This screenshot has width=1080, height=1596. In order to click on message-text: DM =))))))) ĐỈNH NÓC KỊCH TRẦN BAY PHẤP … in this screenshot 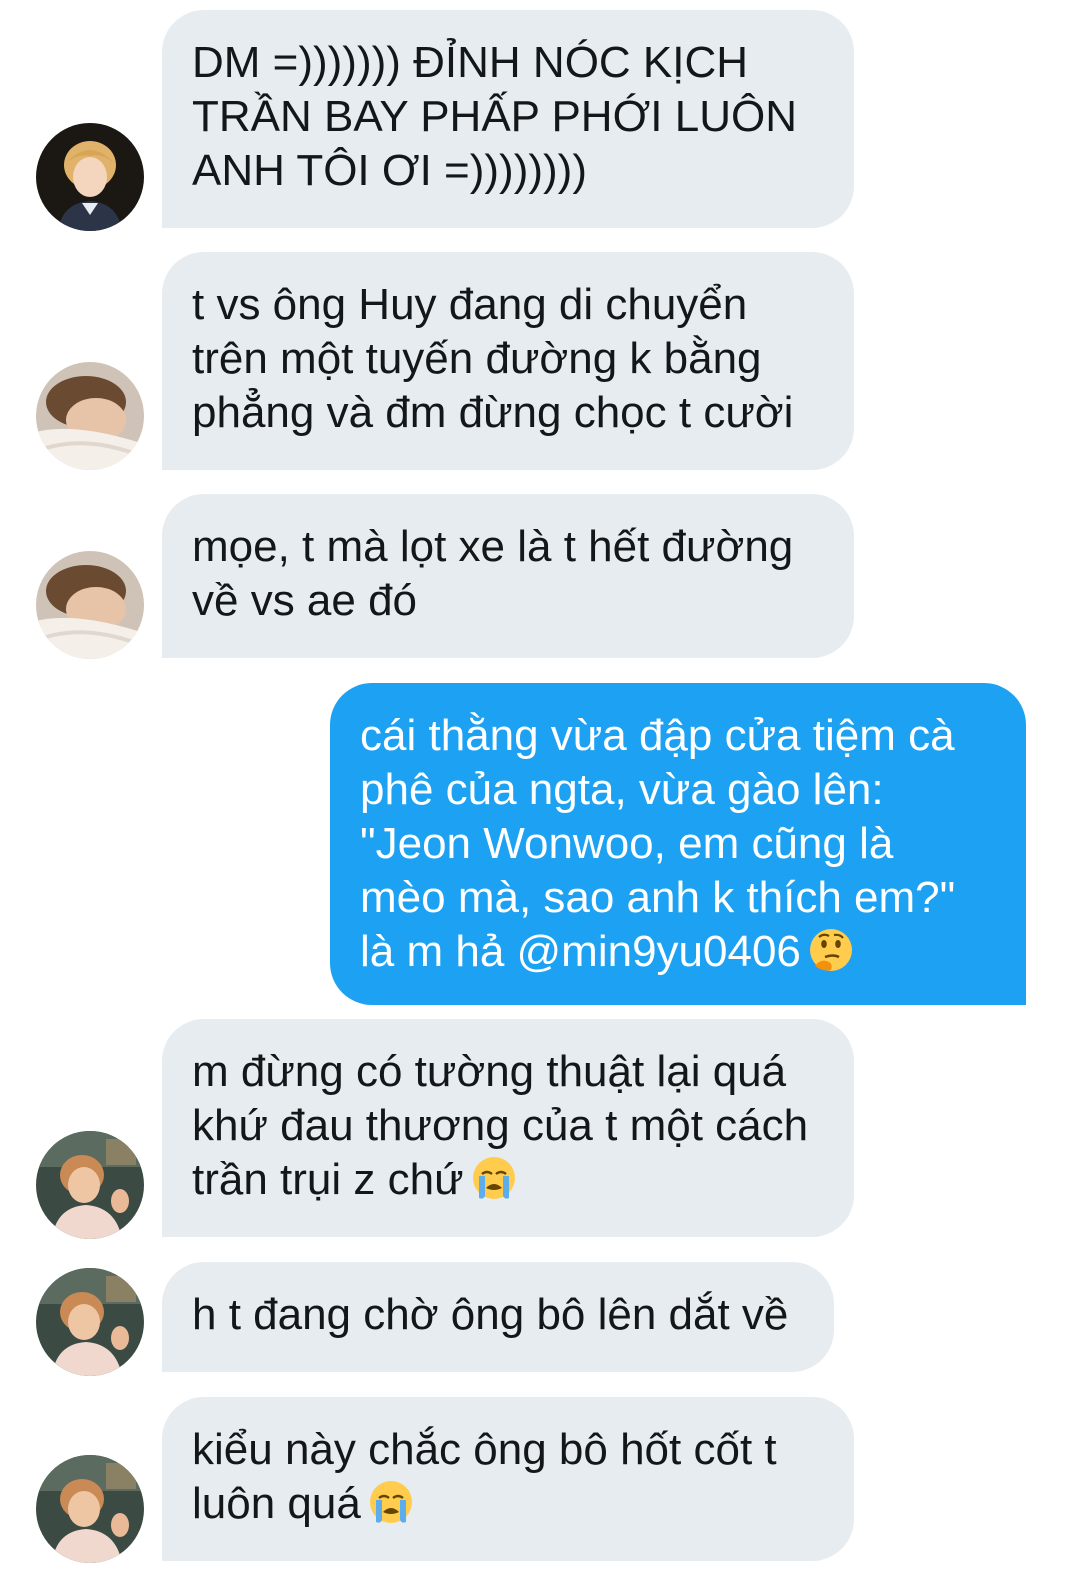, I will do `click(494, 116)`.